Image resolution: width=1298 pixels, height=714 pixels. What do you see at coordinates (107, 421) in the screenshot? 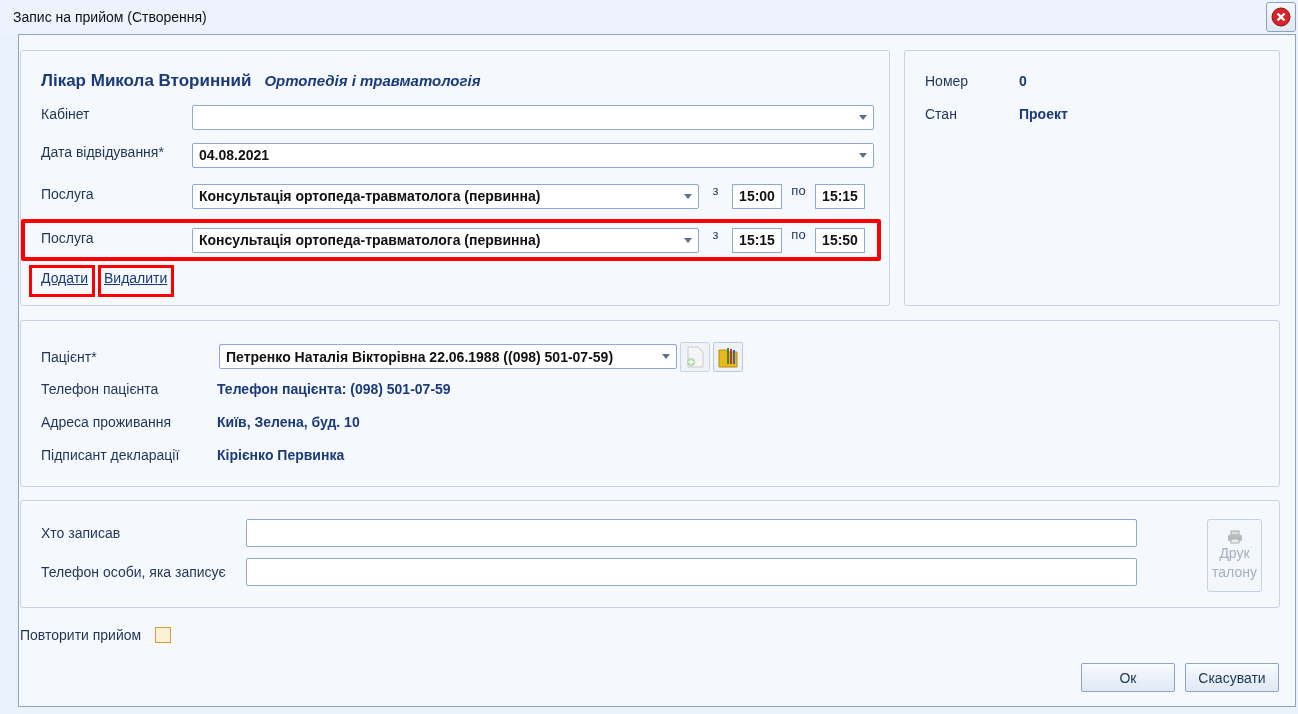
I see `field-label: Адреса проживання` at bounding box center [107, 421].